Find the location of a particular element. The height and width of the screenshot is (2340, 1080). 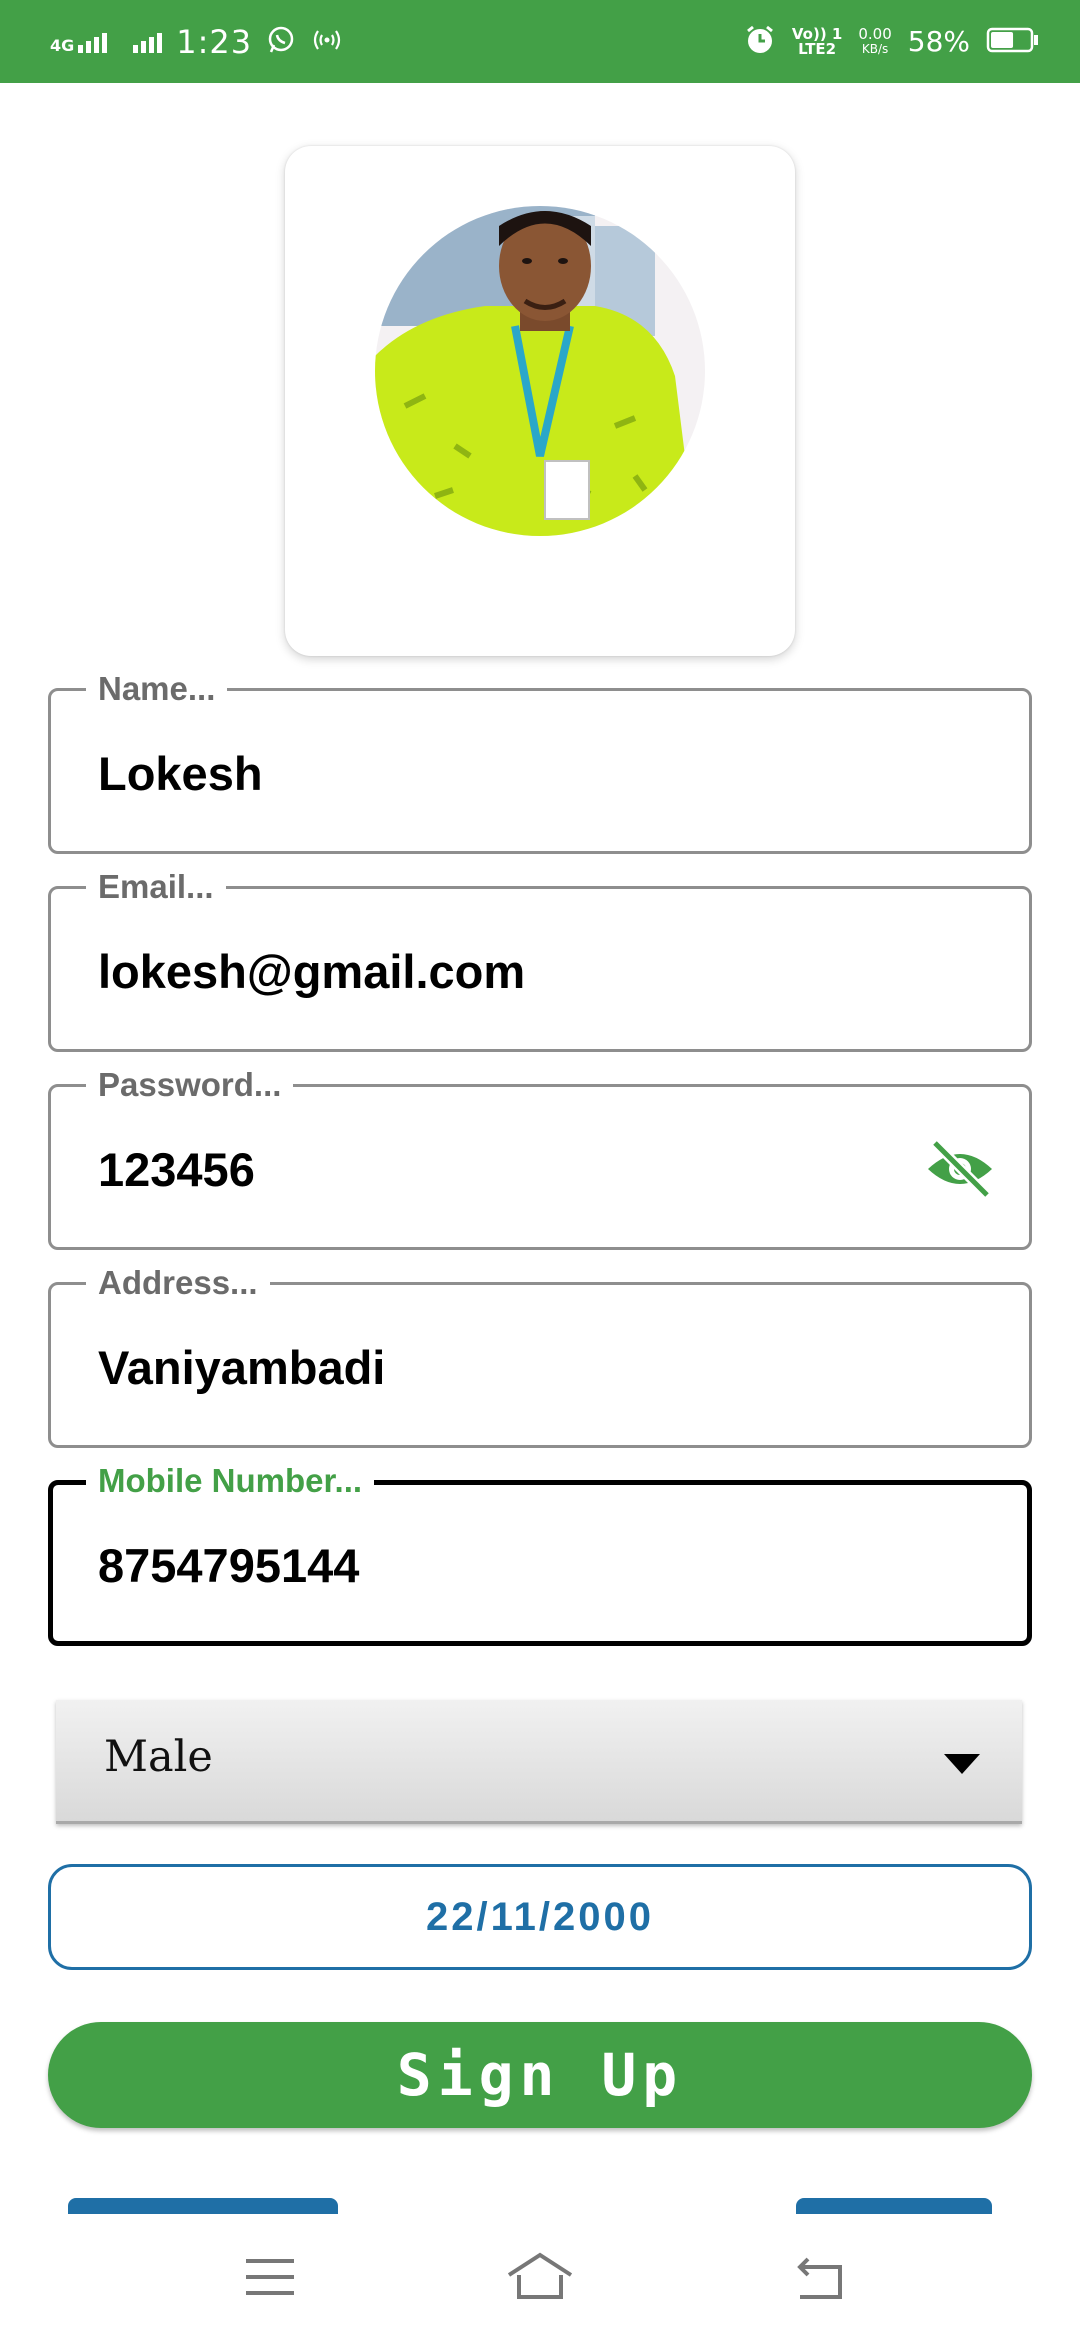

email-input: lokesh@gmail.com is located at coordinates (311, 972).